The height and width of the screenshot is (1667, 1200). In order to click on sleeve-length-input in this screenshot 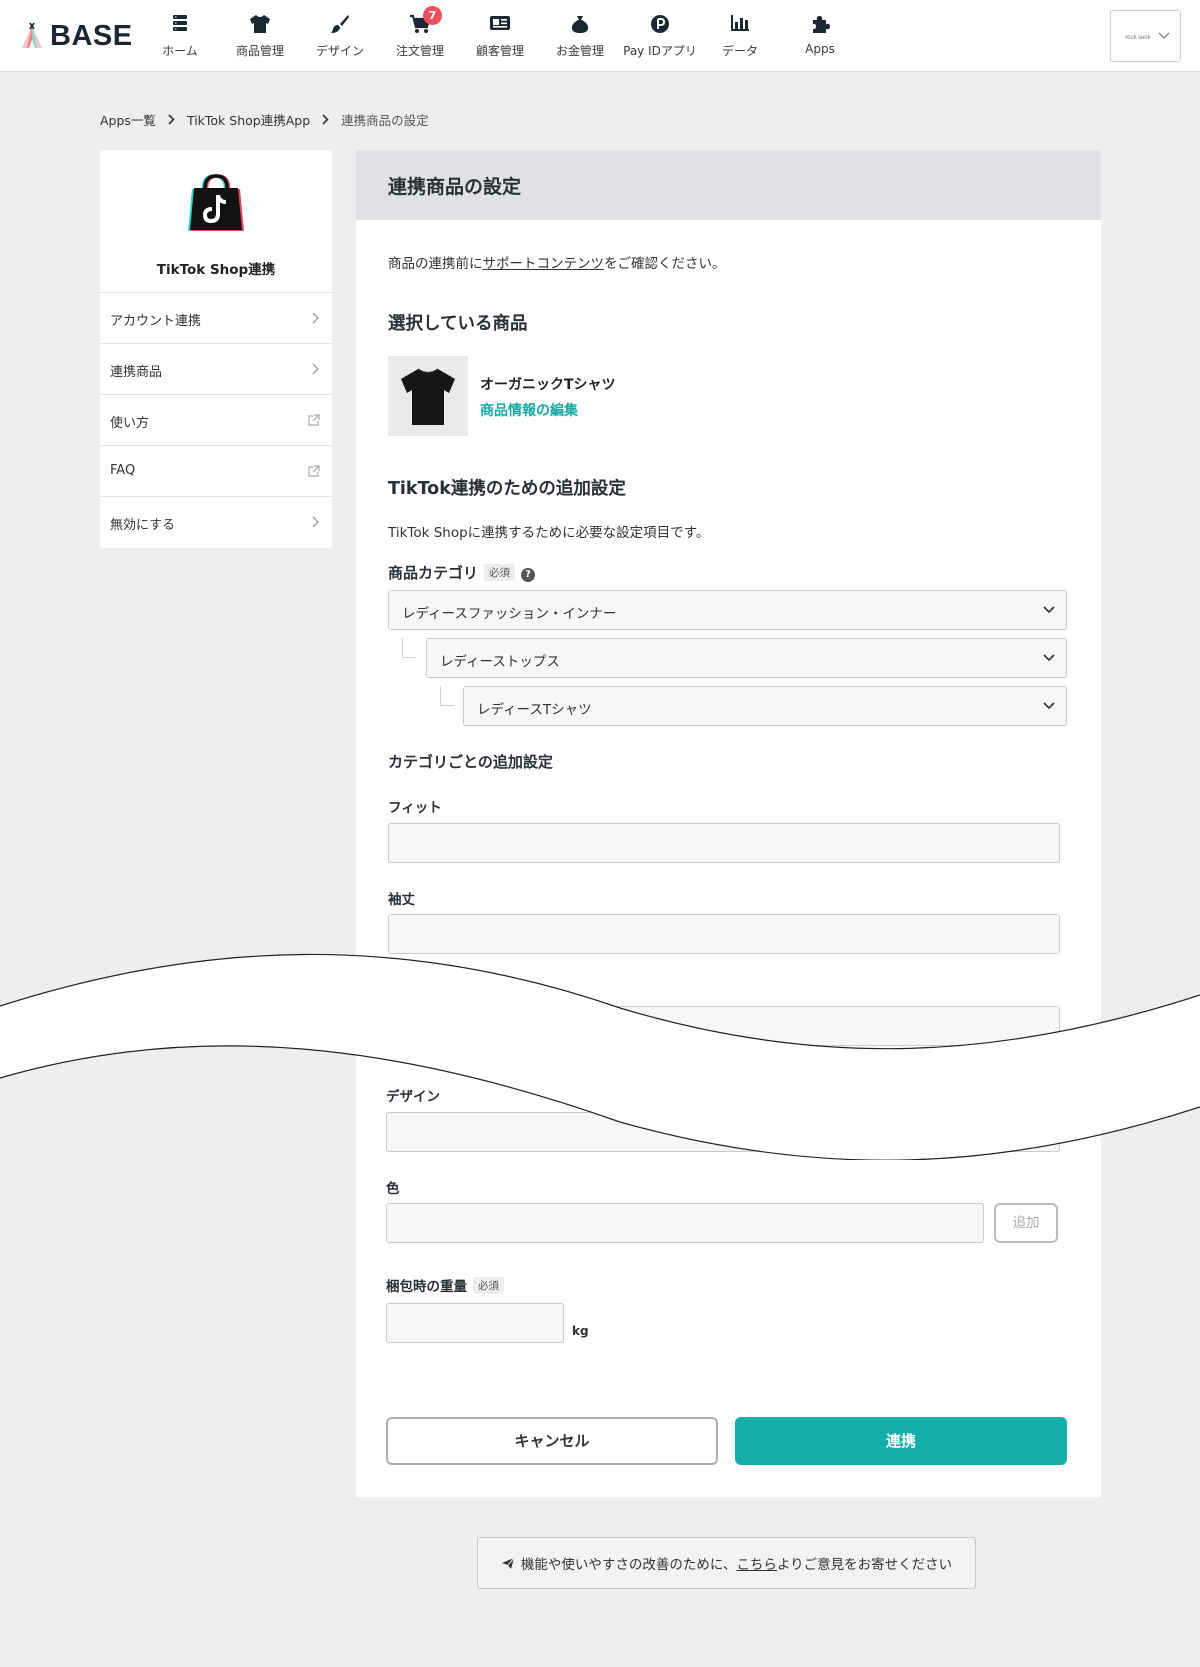, I will do `click(724, 934)`.